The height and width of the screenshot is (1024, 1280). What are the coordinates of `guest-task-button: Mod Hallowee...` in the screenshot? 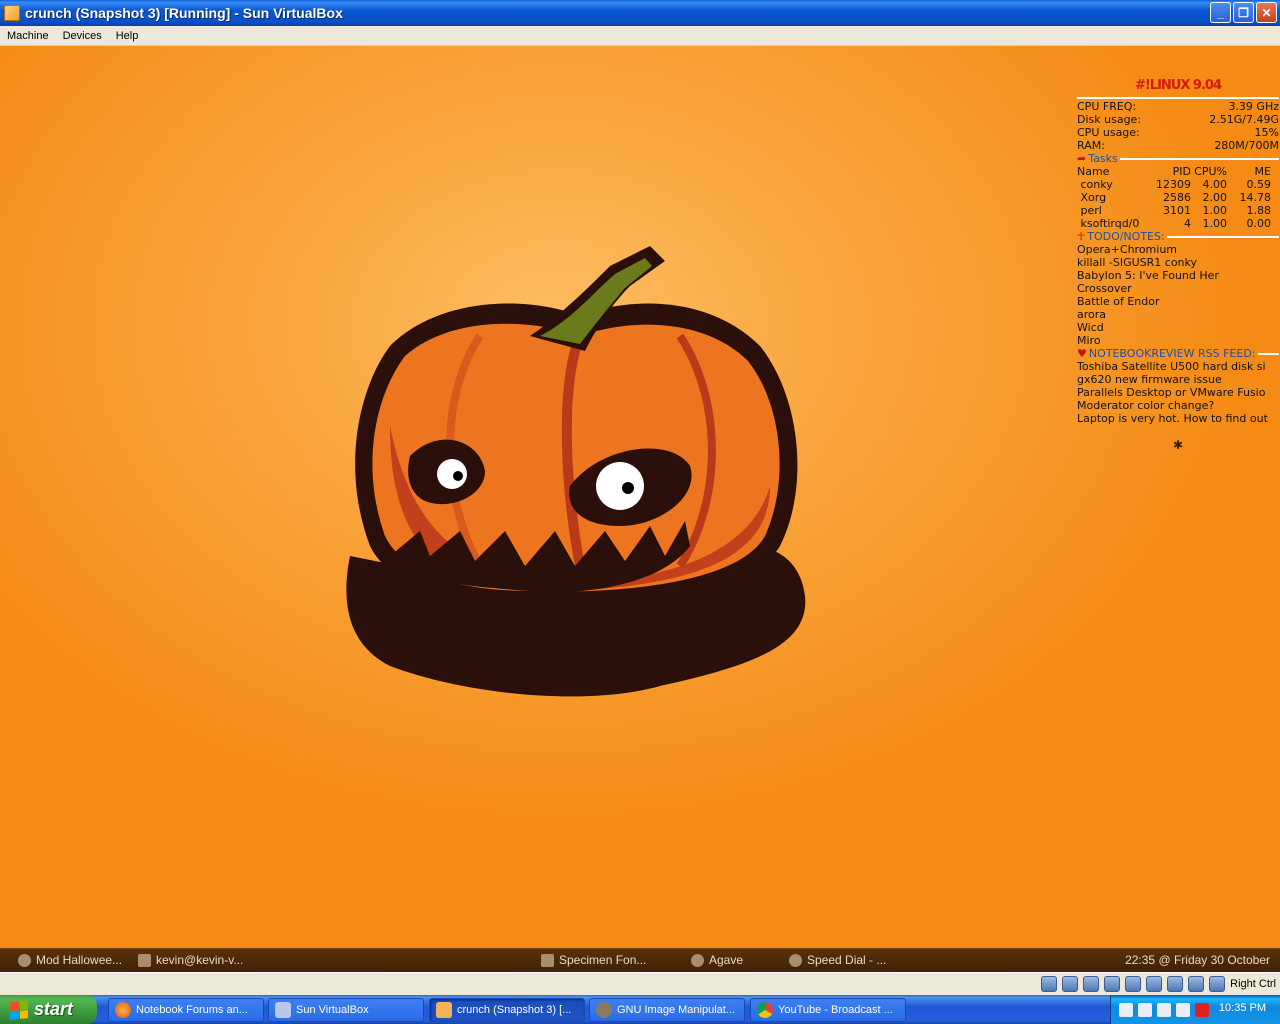 It's located at (70, 960).